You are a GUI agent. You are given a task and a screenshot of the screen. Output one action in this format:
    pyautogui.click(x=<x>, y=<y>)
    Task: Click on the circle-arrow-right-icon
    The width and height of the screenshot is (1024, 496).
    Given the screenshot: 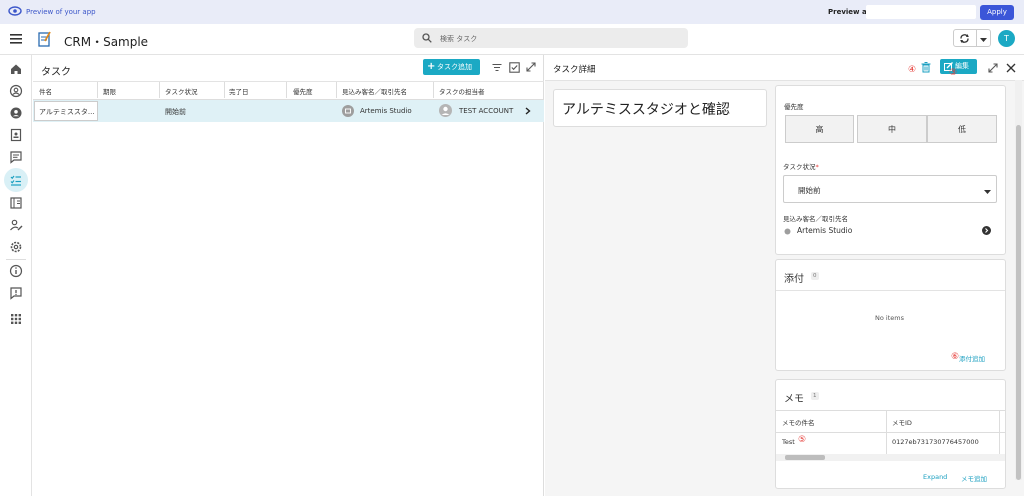 What is the action you would take?
    pyautogui.click(x=986, y=231)
    